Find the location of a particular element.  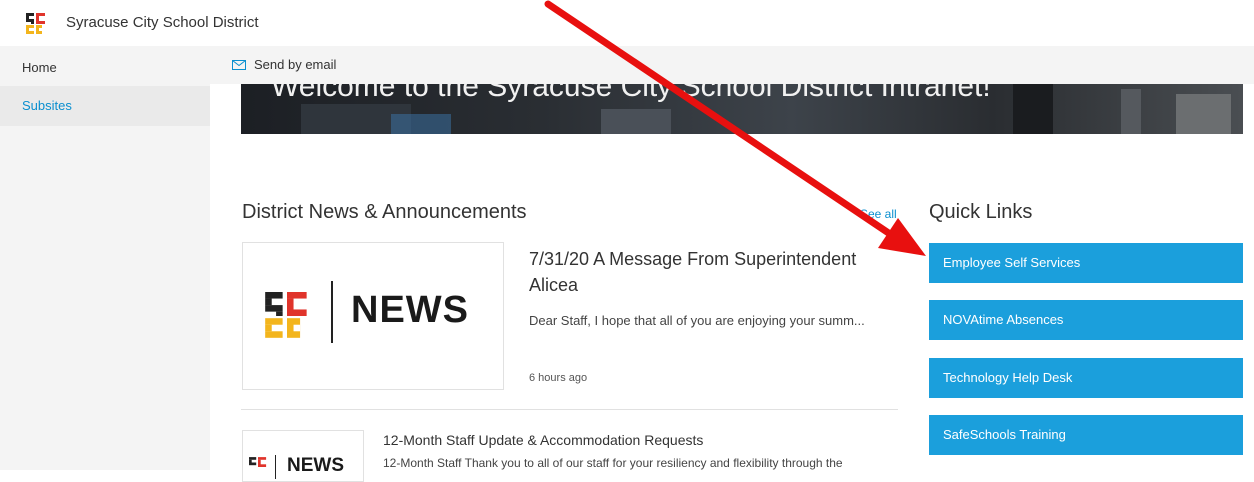

site-title: Syracuse City School District is located at coordinates (162, 22).